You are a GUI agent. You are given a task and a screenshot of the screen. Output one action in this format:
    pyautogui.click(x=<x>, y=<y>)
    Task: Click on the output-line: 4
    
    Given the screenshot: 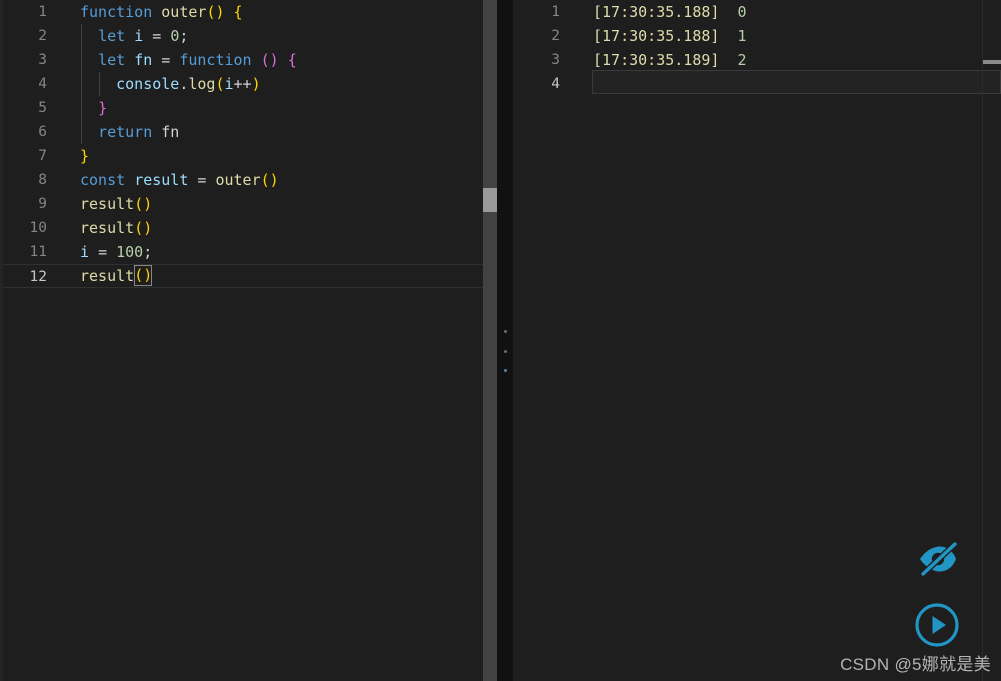 What is the action you would take?
    pyautogui.click(x=757, y=84)
    